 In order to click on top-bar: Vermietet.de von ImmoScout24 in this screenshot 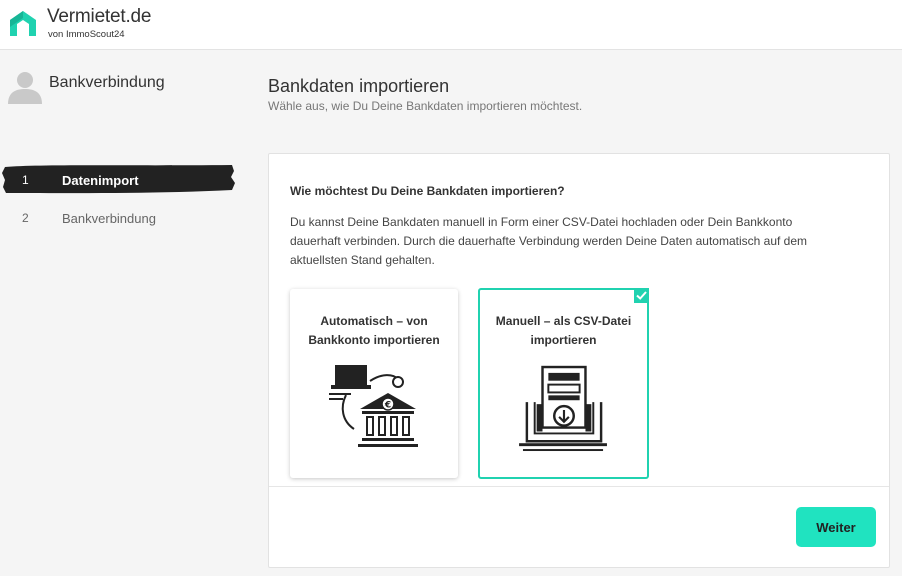, I will do `click(451, 25)`.